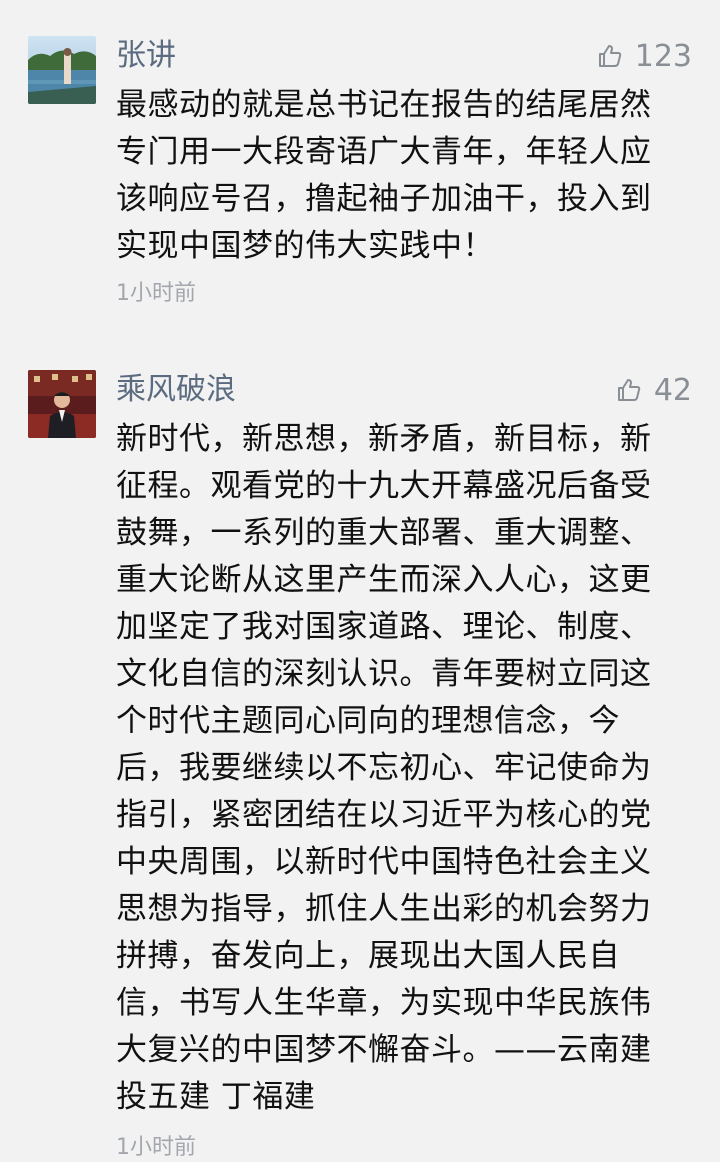 The height and width of the screenshot is (1162, 720). I want to click on comment-line: 最感动的就是总书记在报告的结尾居然, so click(384, 105).